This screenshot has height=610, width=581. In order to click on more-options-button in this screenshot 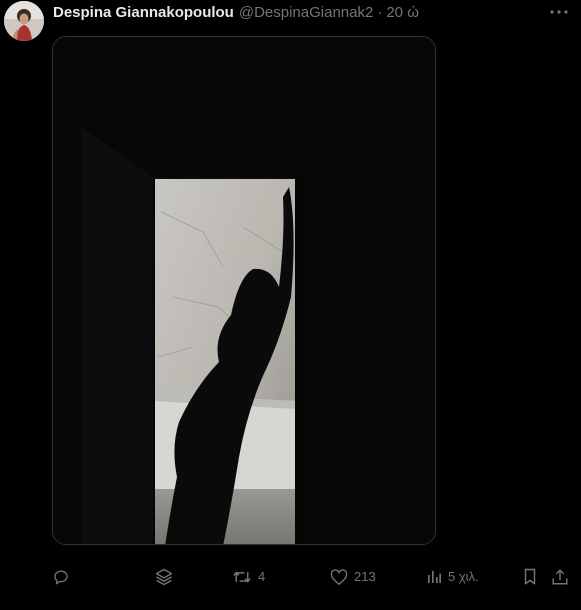, I will do `click(559, 12)`.